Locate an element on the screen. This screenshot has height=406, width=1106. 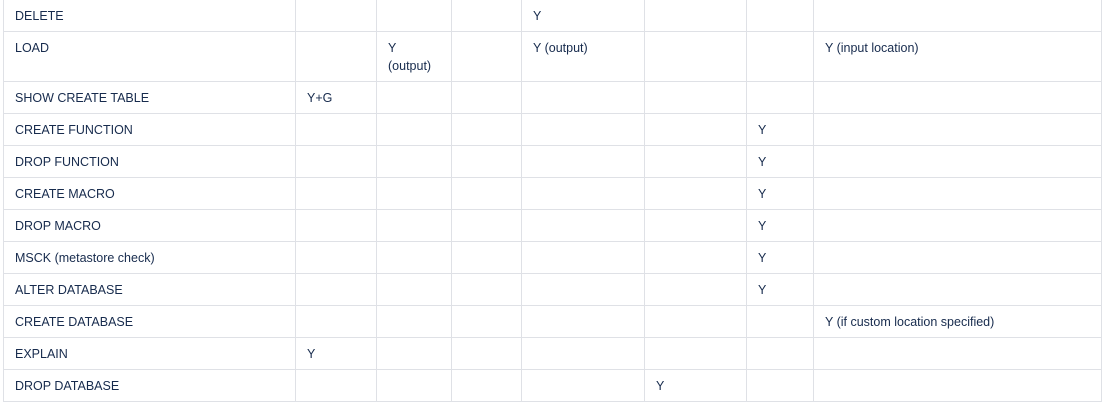
table-cell-operation: CREATE MACRO is located at coordinates (149, 193).